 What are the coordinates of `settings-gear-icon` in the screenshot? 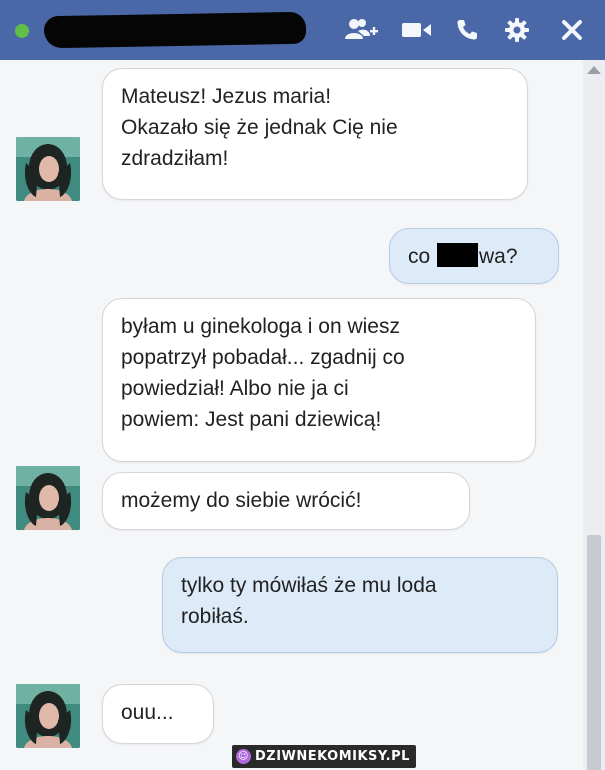 It's located at (517, 30).